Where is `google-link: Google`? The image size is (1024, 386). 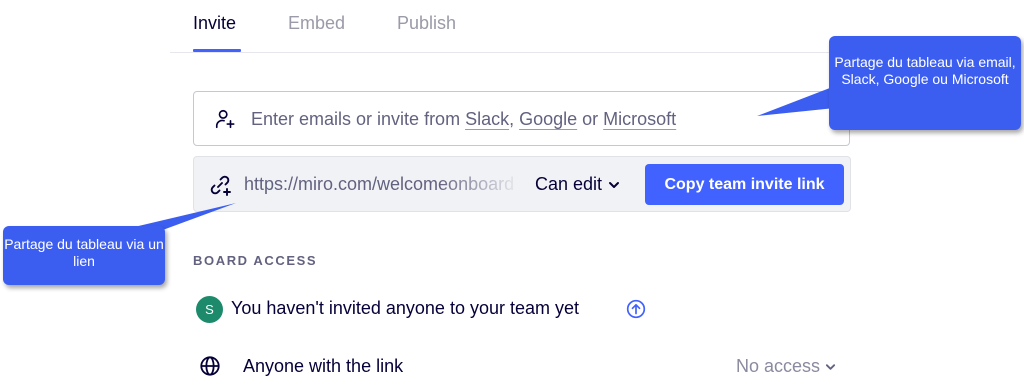 google-link: Google is located at coordinates (548, 119).